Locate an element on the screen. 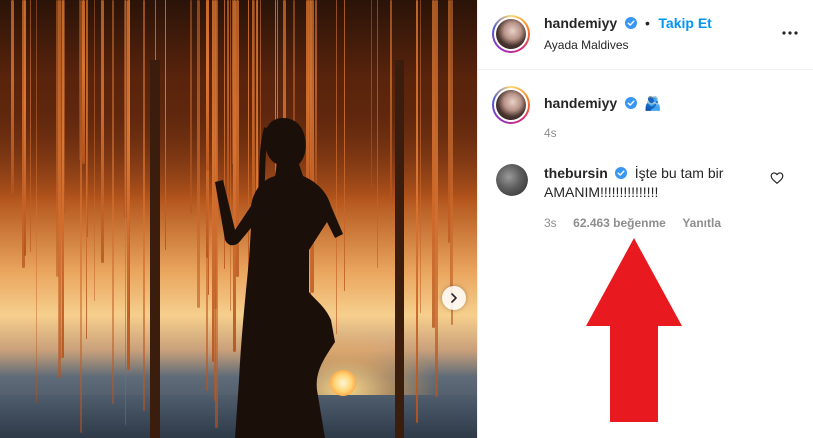  author-username: handemiyy is located at coordinates (580, 23).